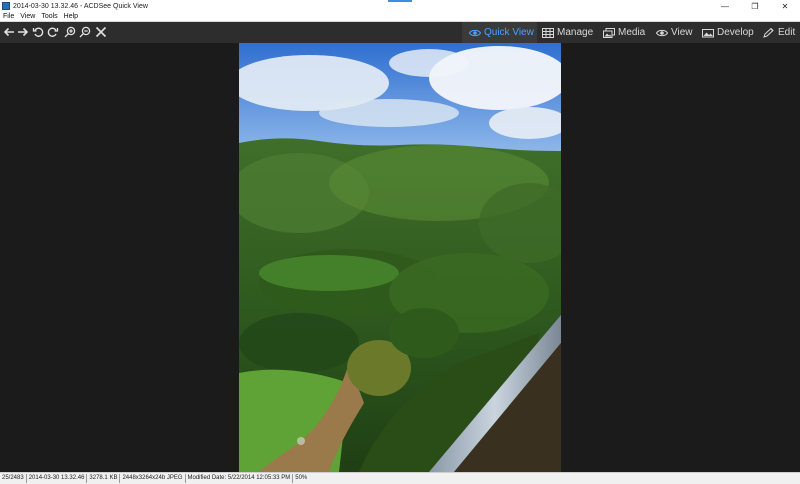 This screenshot has height=484, width=800. What do you see at coordinates (509, 32) in the screenshot?
I see `tab-quick-view-label: Quick View` at bounding box center [509, 32].